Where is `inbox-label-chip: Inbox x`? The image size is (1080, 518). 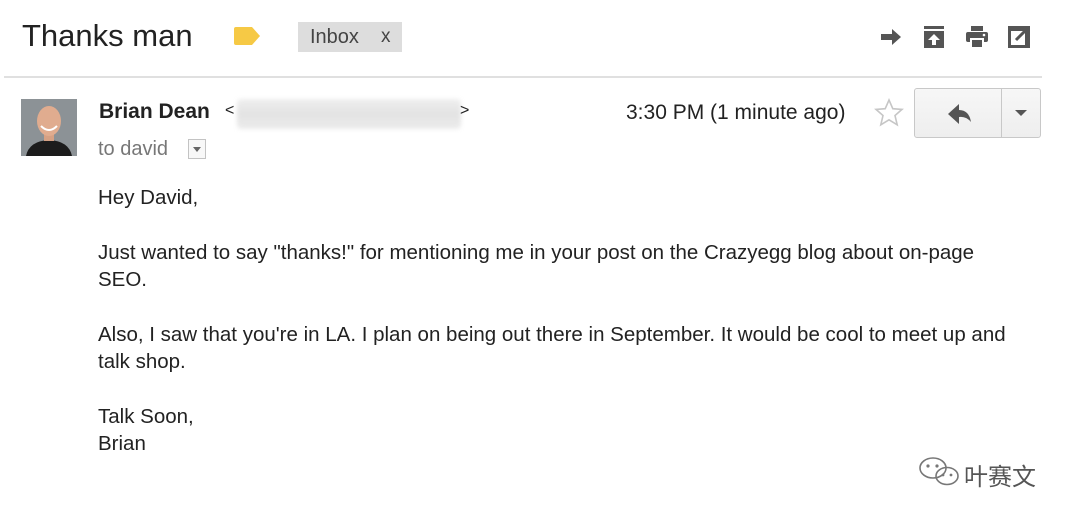
inbox-label-chip: Inbox x is located at coordinates (350, 37).